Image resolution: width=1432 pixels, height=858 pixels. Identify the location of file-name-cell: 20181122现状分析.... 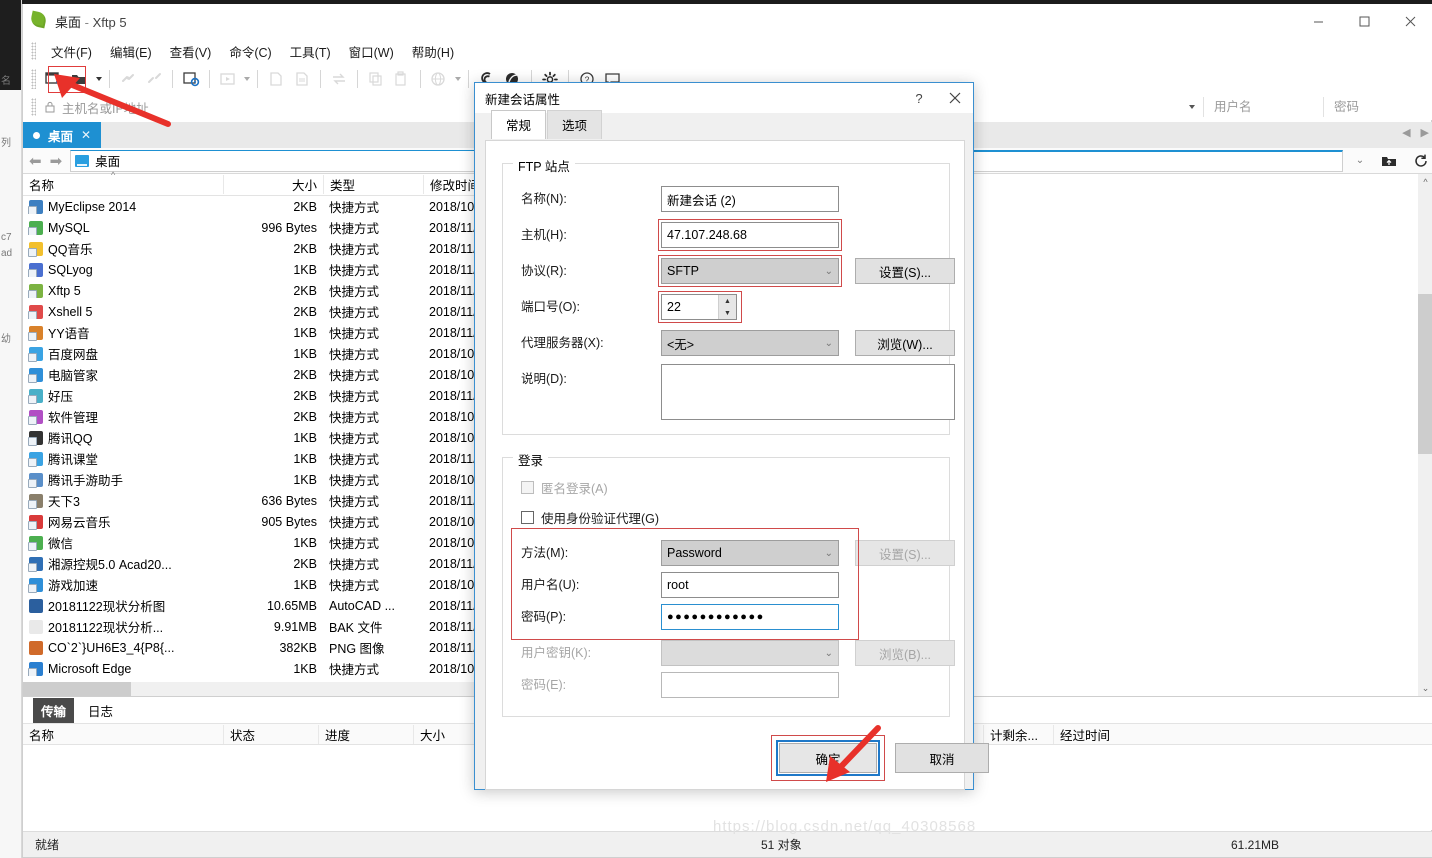
(123, 626).